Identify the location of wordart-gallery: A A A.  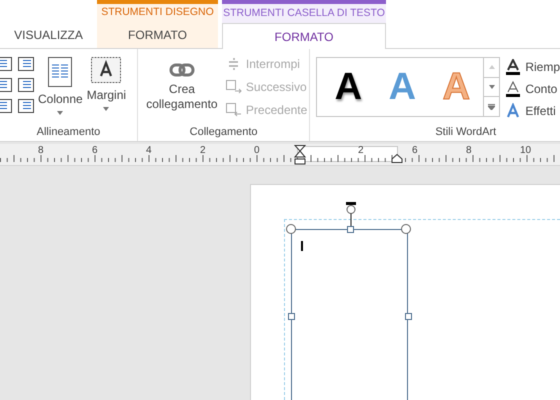
(408, 87).